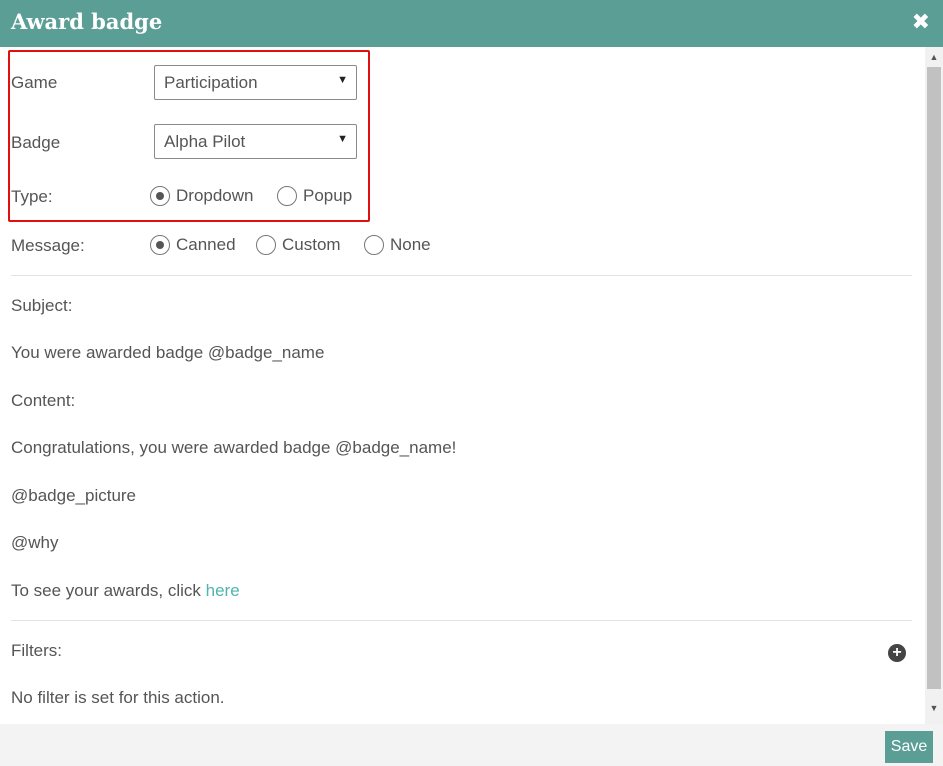  Describe the element at coordinates (32, 196) in the screenshot. I see `type-label: Type:` at that location.